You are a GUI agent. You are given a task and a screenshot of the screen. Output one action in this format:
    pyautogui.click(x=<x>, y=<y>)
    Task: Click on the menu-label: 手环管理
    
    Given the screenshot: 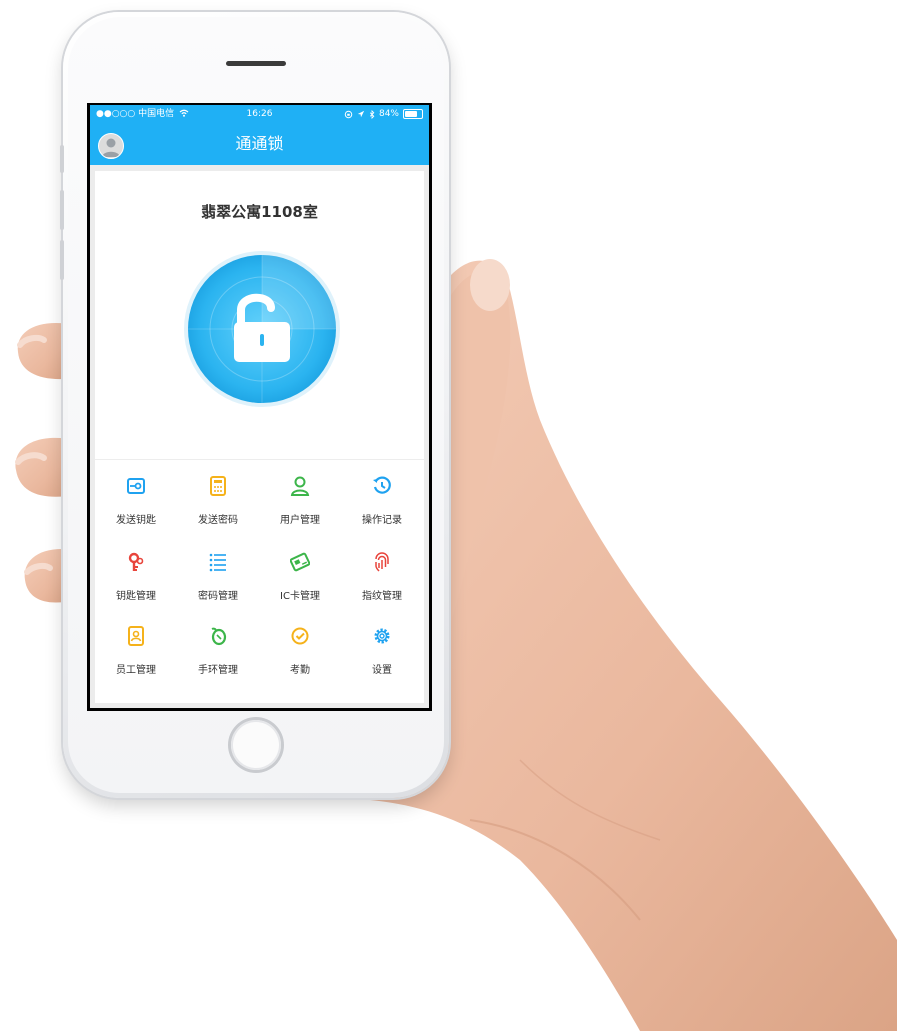 What is the action you would take?
    pyautogui.click(x=218, y=670)
    